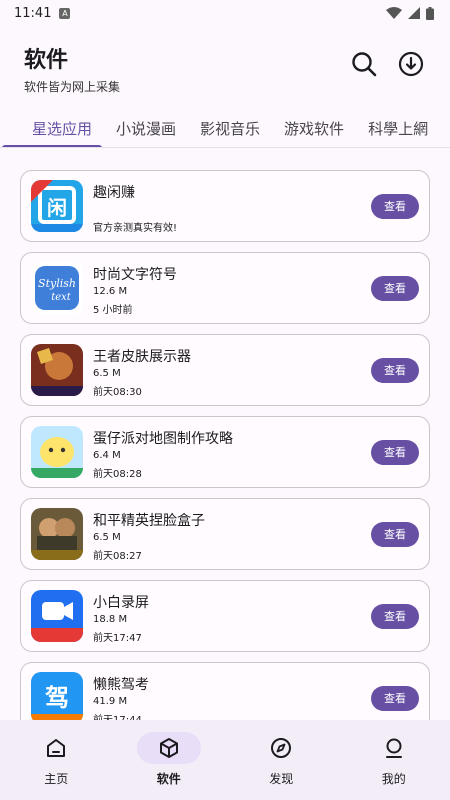 Image resolution: width=450 pixels, height=800 pixels. I want to click on status-time: 11:41, so click(33, 13).